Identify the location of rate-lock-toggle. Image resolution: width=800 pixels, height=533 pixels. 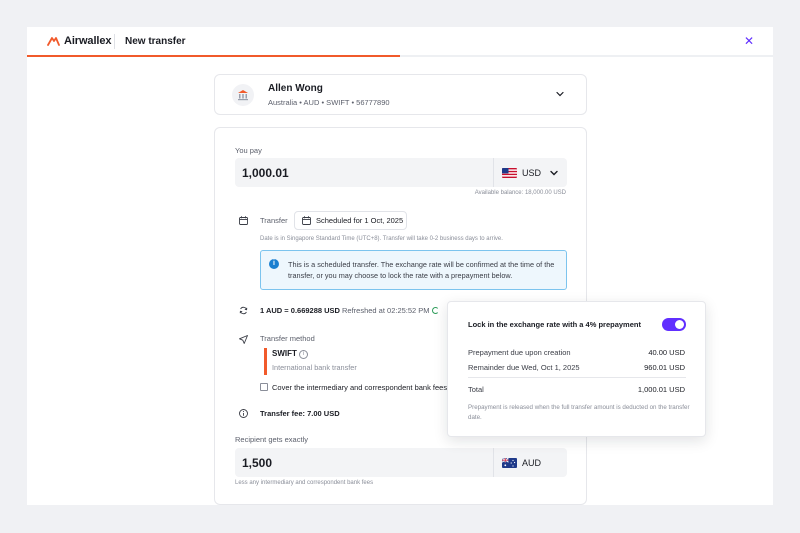
(674, 324).